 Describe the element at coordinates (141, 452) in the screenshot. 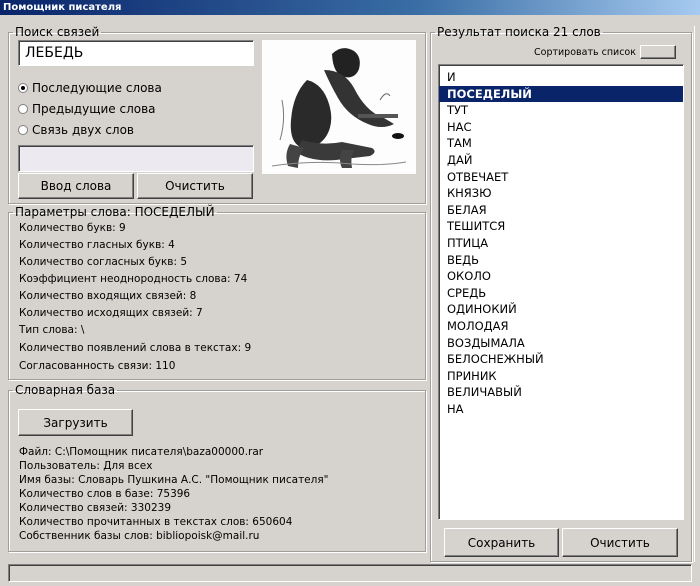

I see `dict-file: Файл: C:\Помощник писателя\baza00000.rar` at that location.